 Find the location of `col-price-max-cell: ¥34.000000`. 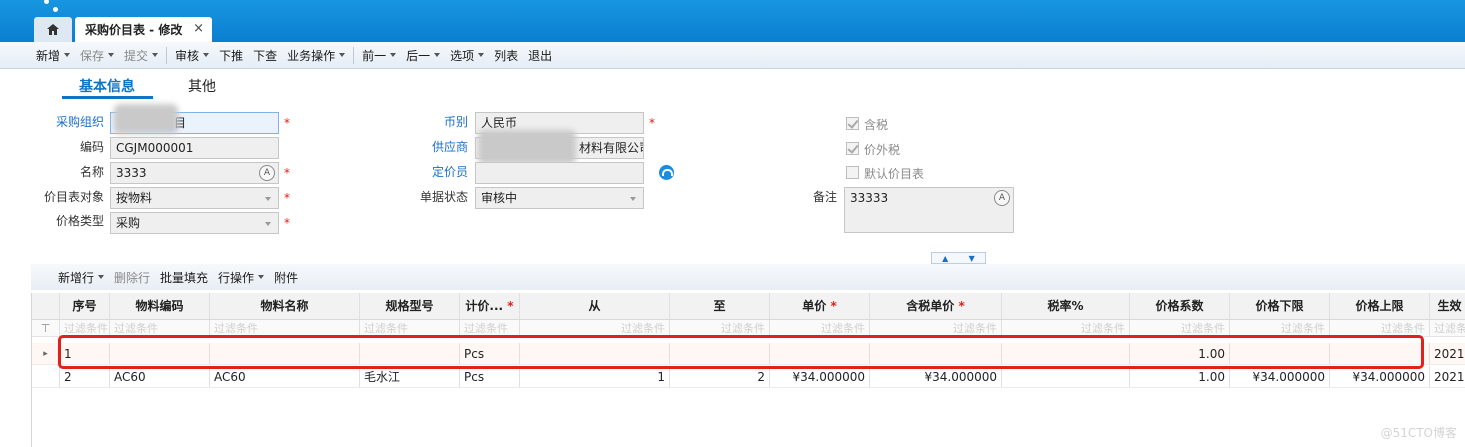

col-price-max-cell: ¥34.000000 is located at coordinates (1380, 376).